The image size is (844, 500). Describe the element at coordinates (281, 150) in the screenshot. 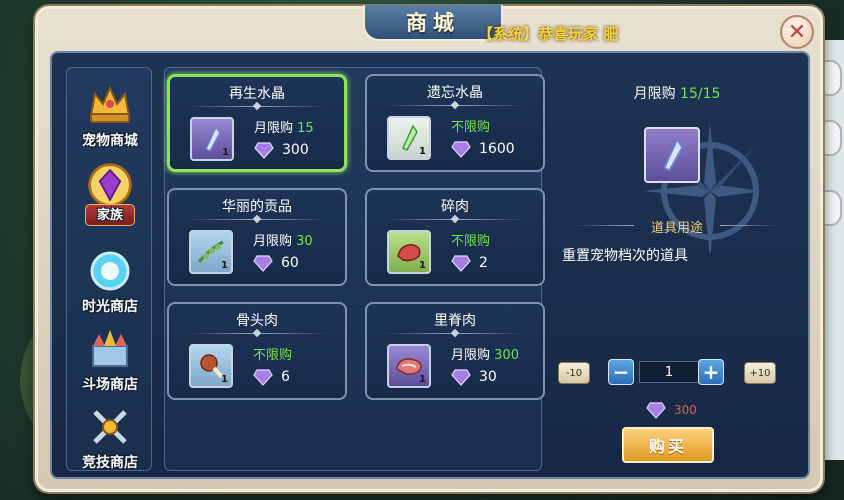

I see `item-price: 300` at that location.